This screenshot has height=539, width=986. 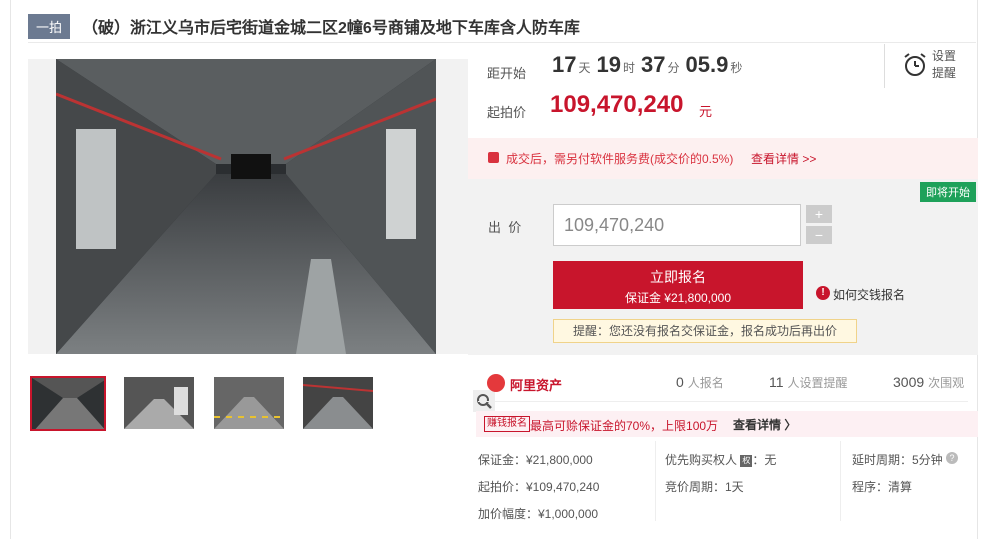 What do you see at coordinates (539, 487) in the screenshot?
I see `start-price-info: 起拍价：¥109,470,240` at bounding box center [539, 487].